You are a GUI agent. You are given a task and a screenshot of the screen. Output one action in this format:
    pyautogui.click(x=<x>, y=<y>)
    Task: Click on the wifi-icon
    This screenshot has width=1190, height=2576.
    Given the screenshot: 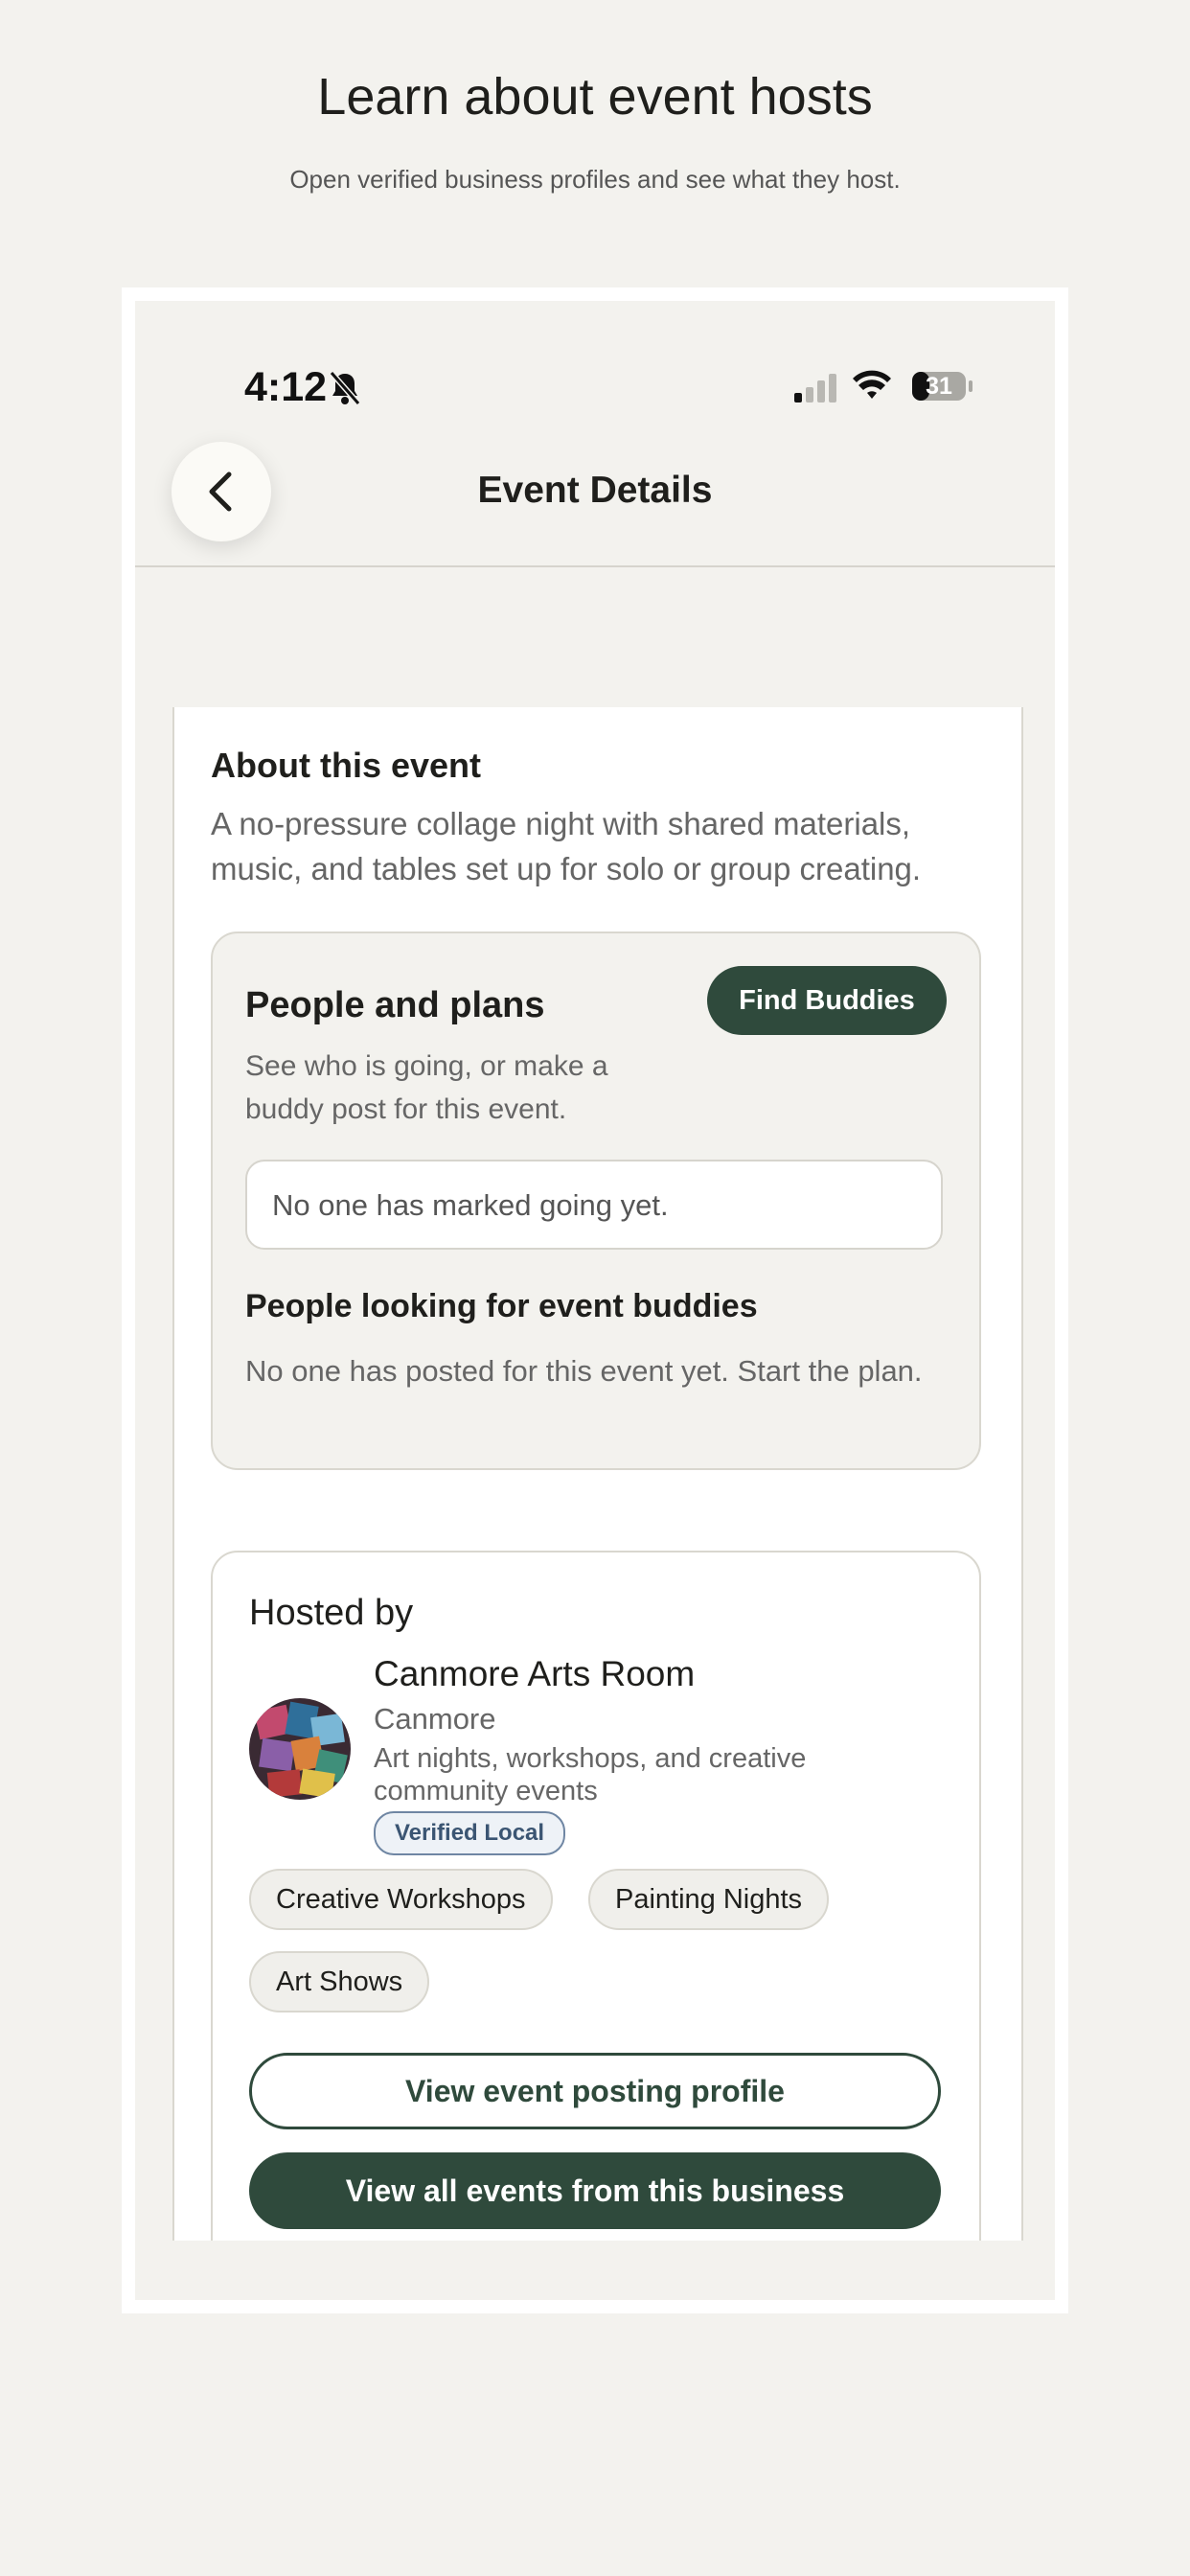 What is the action you would take?
    pyautogui.click(x=872, y=384)
    